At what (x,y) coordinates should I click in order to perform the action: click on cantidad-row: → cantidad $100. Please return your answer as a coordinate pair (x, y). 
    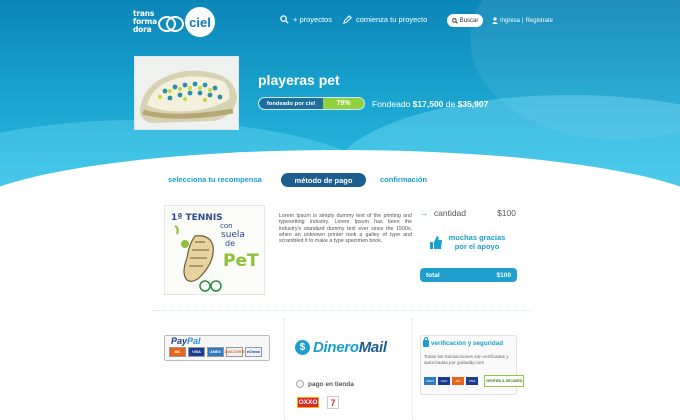
    Looking at the image, I should click on (468, 214).